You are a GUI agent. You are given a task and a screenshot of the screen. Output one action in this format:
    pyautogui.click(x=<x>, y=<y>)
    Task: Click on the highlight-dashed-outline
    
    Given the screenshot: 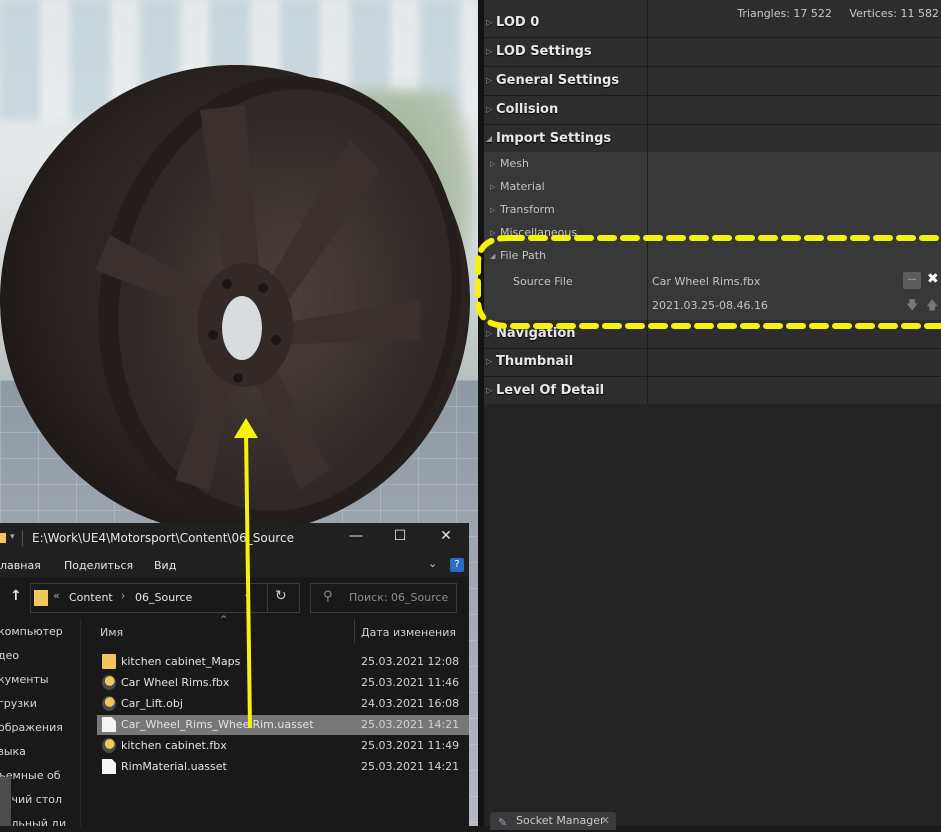 What is the action you would take?
    pyautogui.click(x=708, y=282)
    